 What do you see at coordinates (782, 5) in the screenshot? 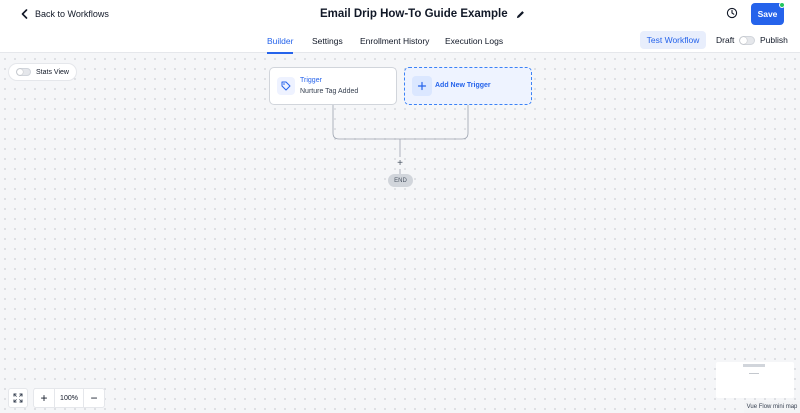
I see `unsaved-indicator-dot` at bounding box center [782, 5].